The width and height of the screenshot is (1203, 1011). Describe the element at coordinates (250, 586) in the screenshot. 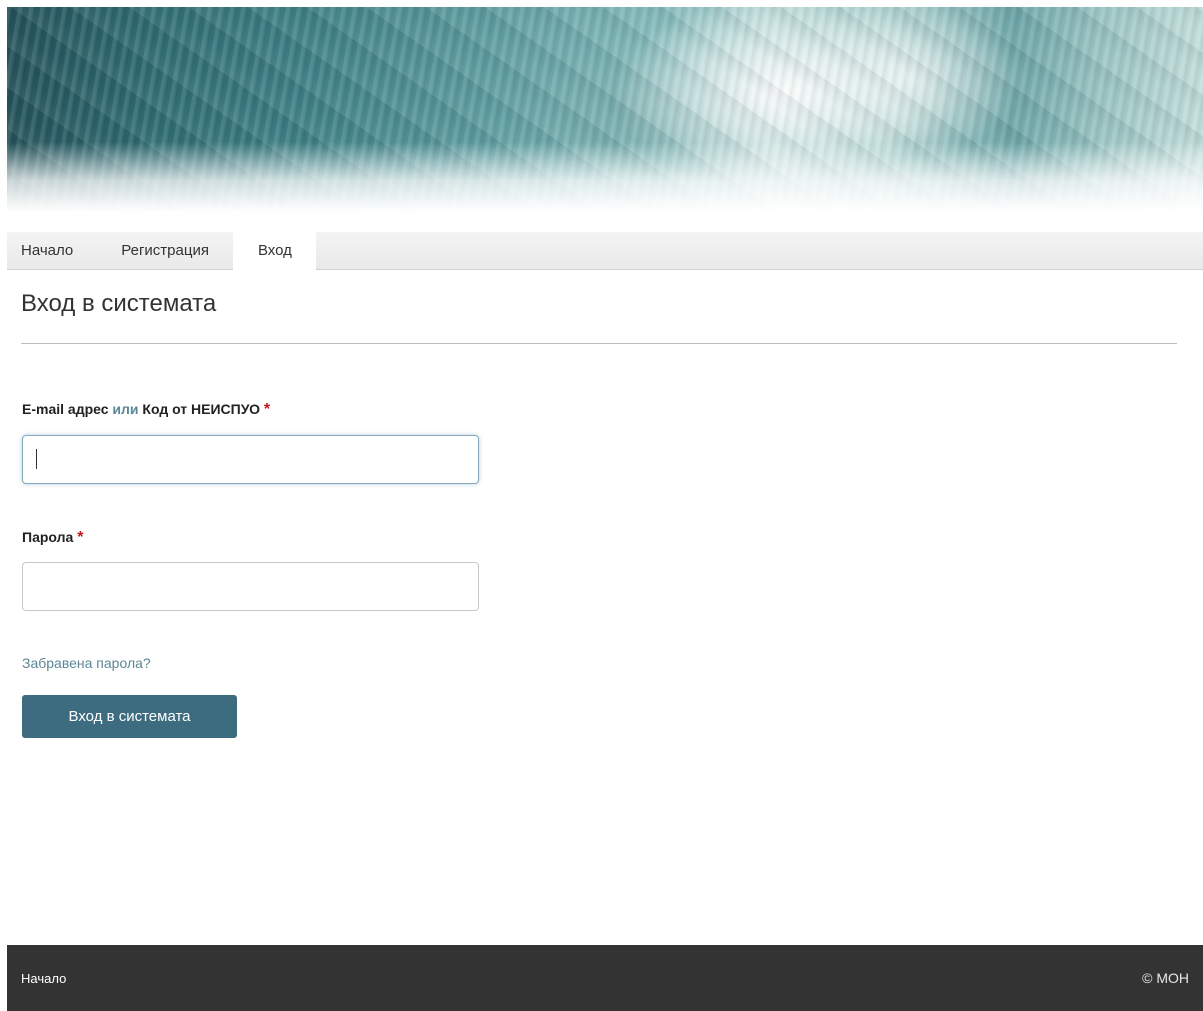

I see `password-input` at that location.